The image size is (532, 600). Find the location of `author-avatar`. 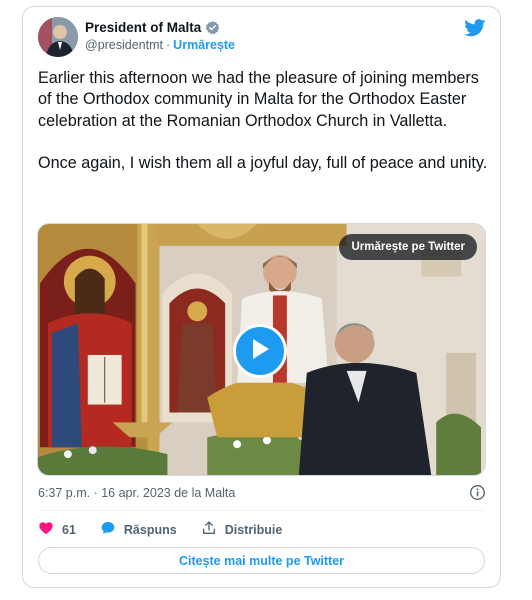

author-avatar is located at coordinates (58, 37).